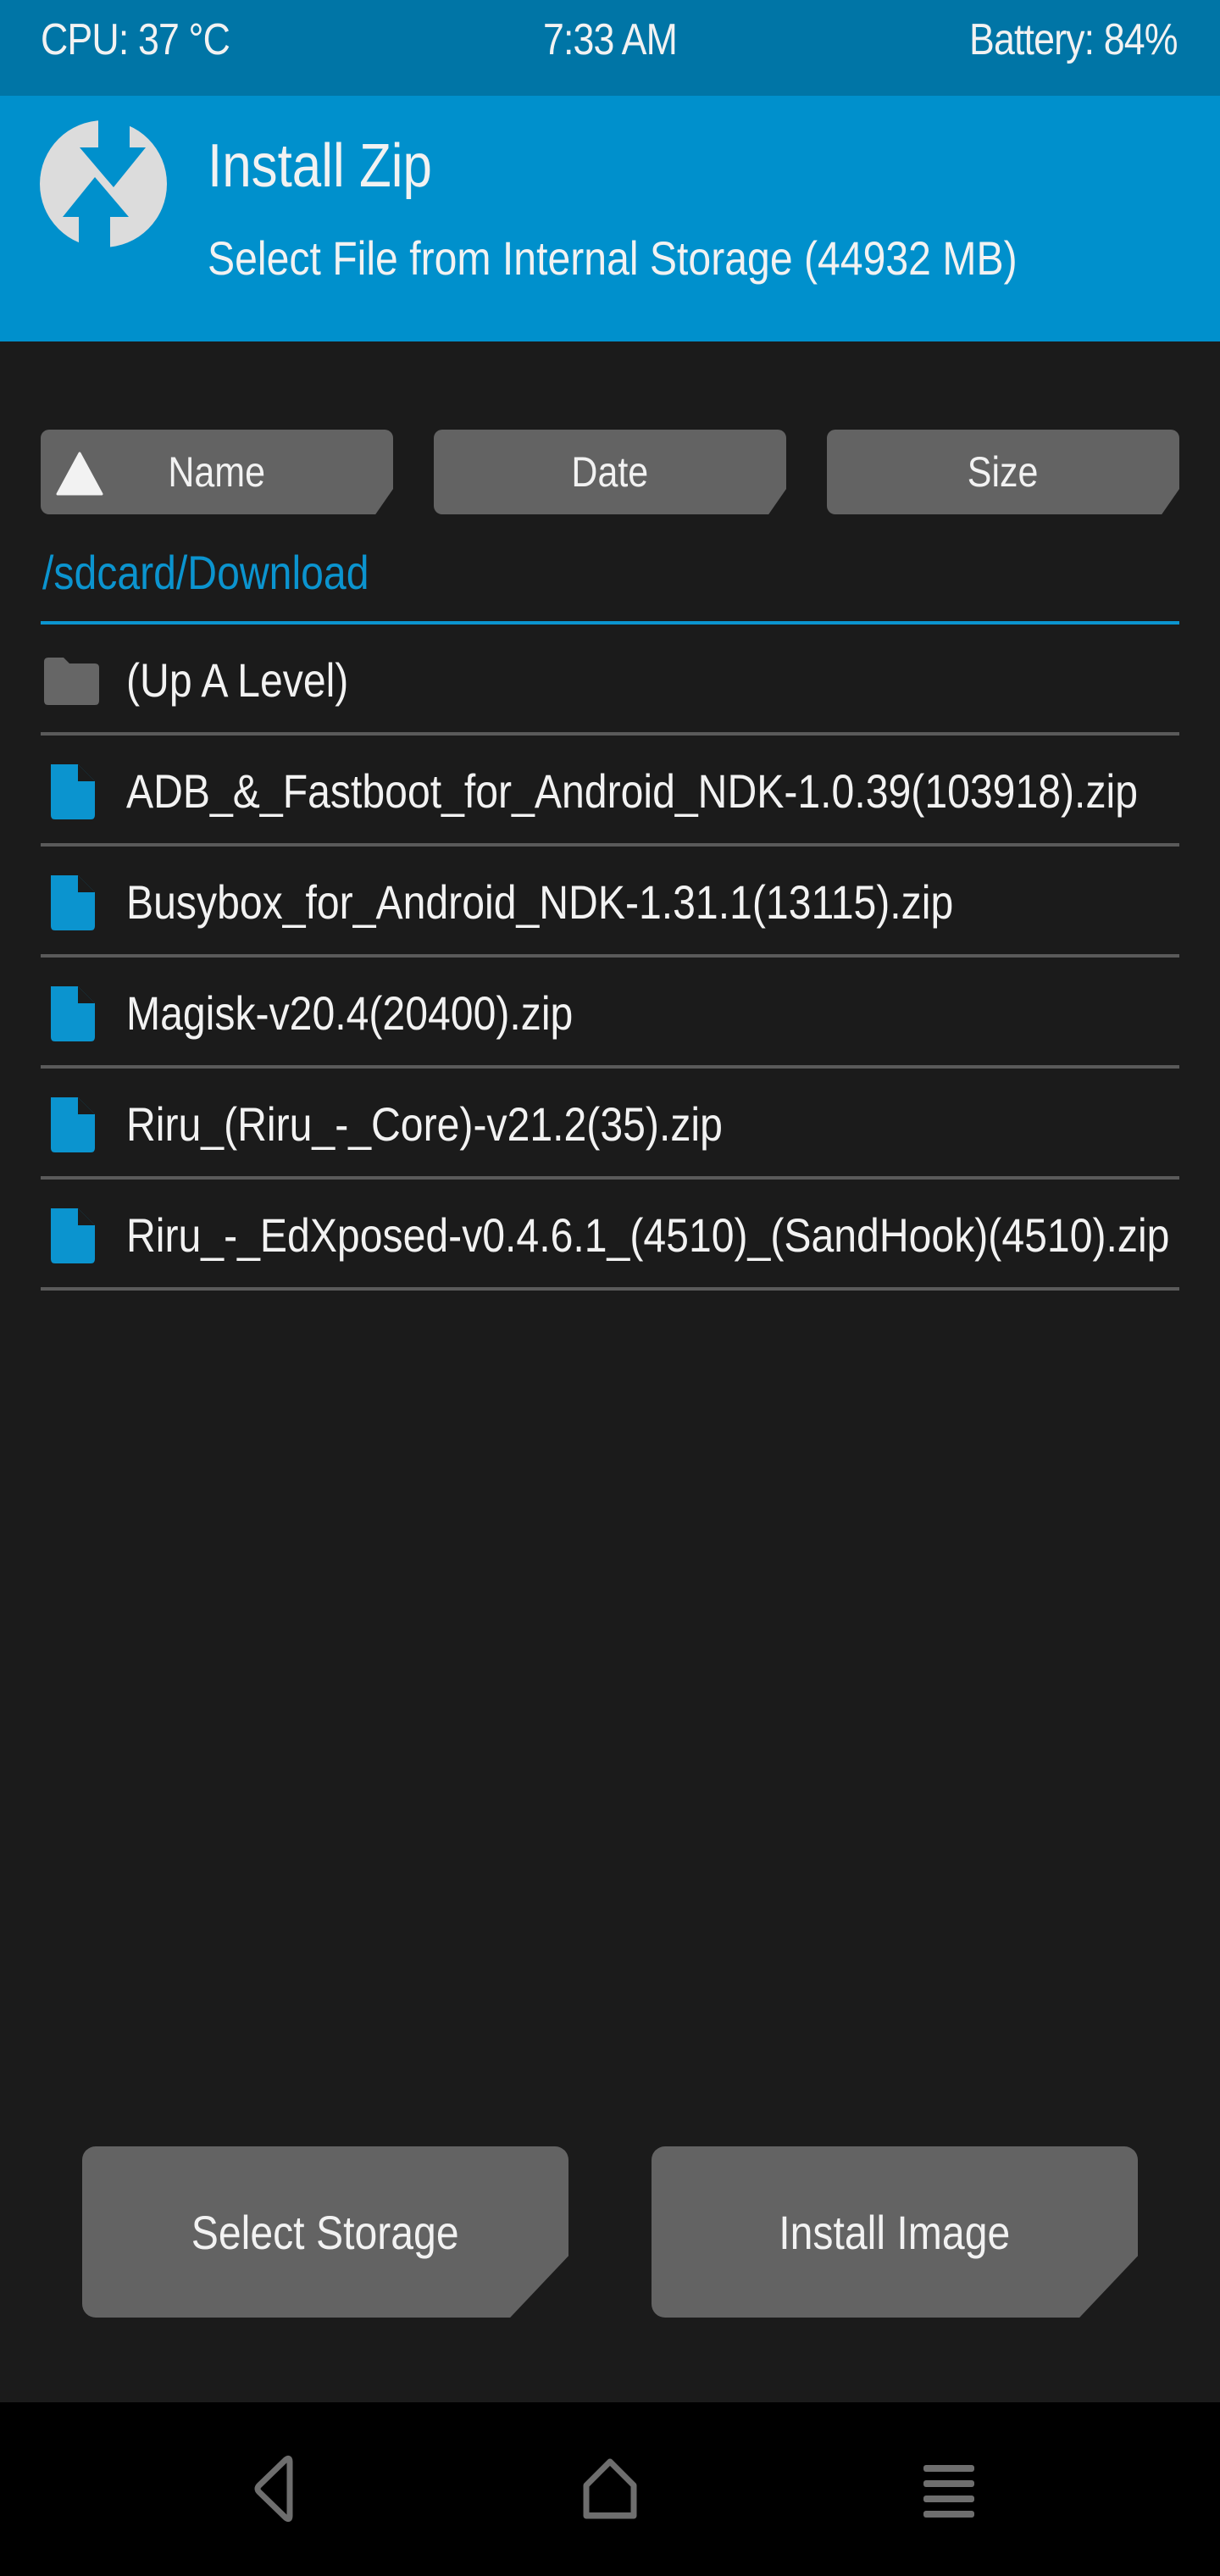  What do you see at coordinates (424, 1124) in the screenshot?
I see `file-name: Riru_(Riru_-_Core)-v21.2(35).zip` at bounding box center [424, 1124].